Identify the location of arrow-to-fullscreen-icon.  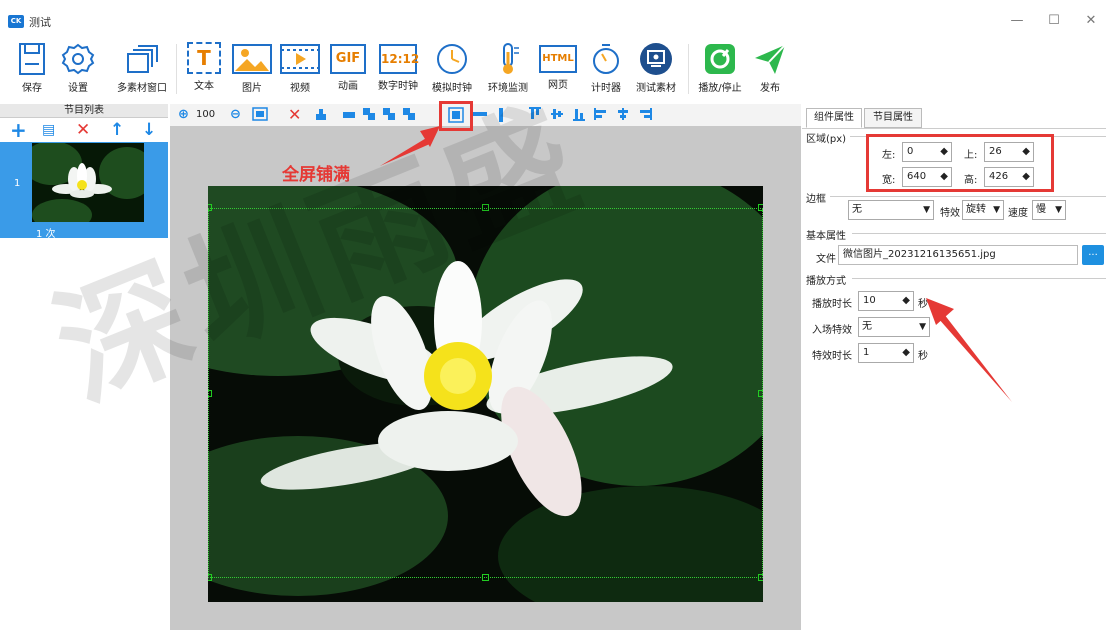
(406, 151).